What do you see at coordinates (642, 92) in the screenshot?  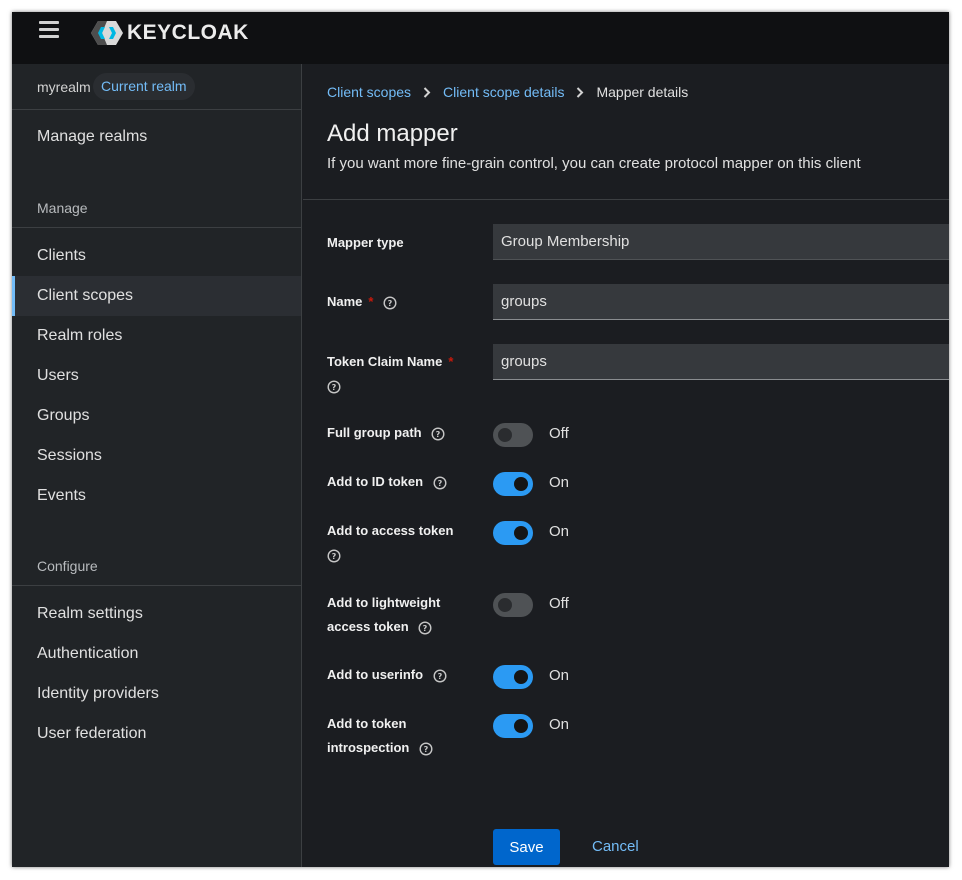 I see `breadcrumb-current: Mapper details` at bounding box center [642, 92].